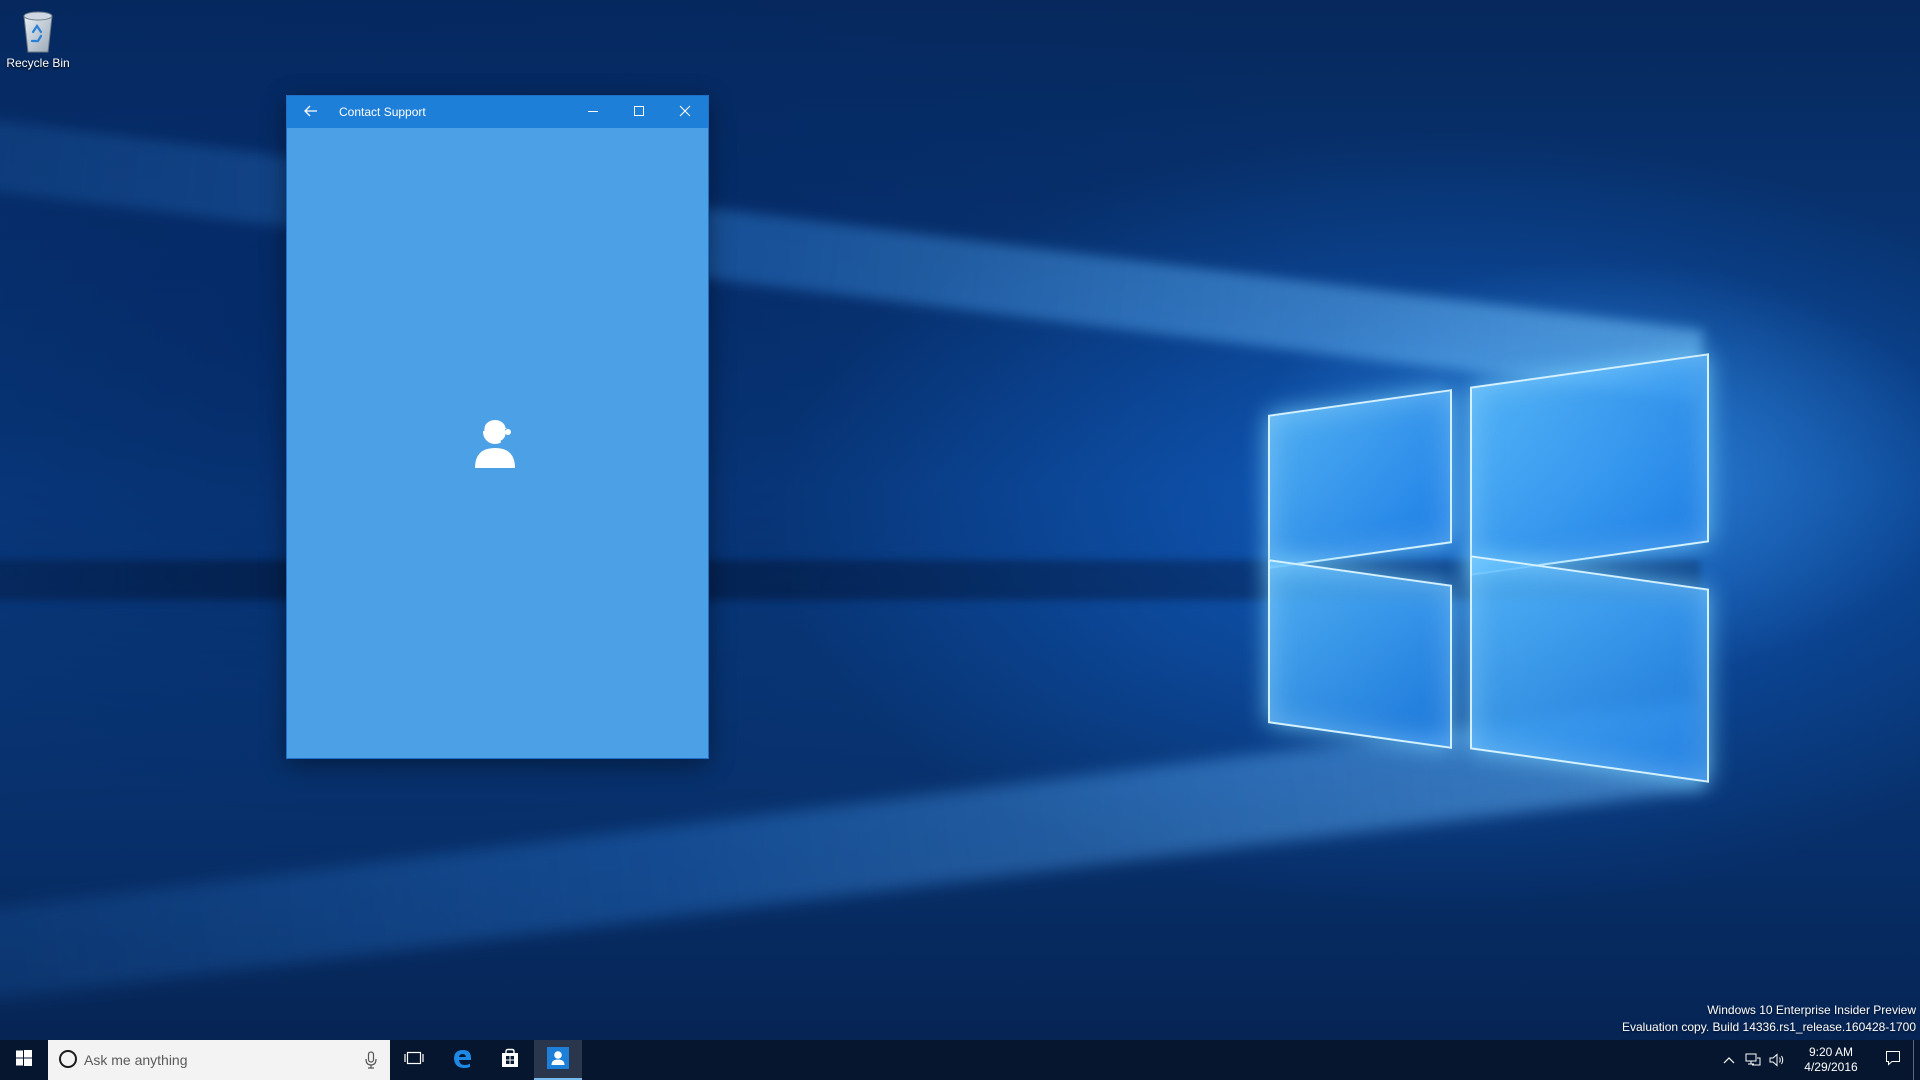 This screenshot has height=1080, width=1920. I want to click on taskbar-clock: 9:20 AM 4/29/2016, so click(1831, 1060).